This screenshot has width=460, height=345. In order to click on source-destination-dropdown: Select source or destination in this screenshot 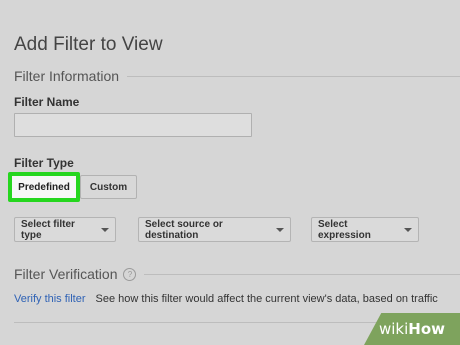, I will do `click(214, 229)`.